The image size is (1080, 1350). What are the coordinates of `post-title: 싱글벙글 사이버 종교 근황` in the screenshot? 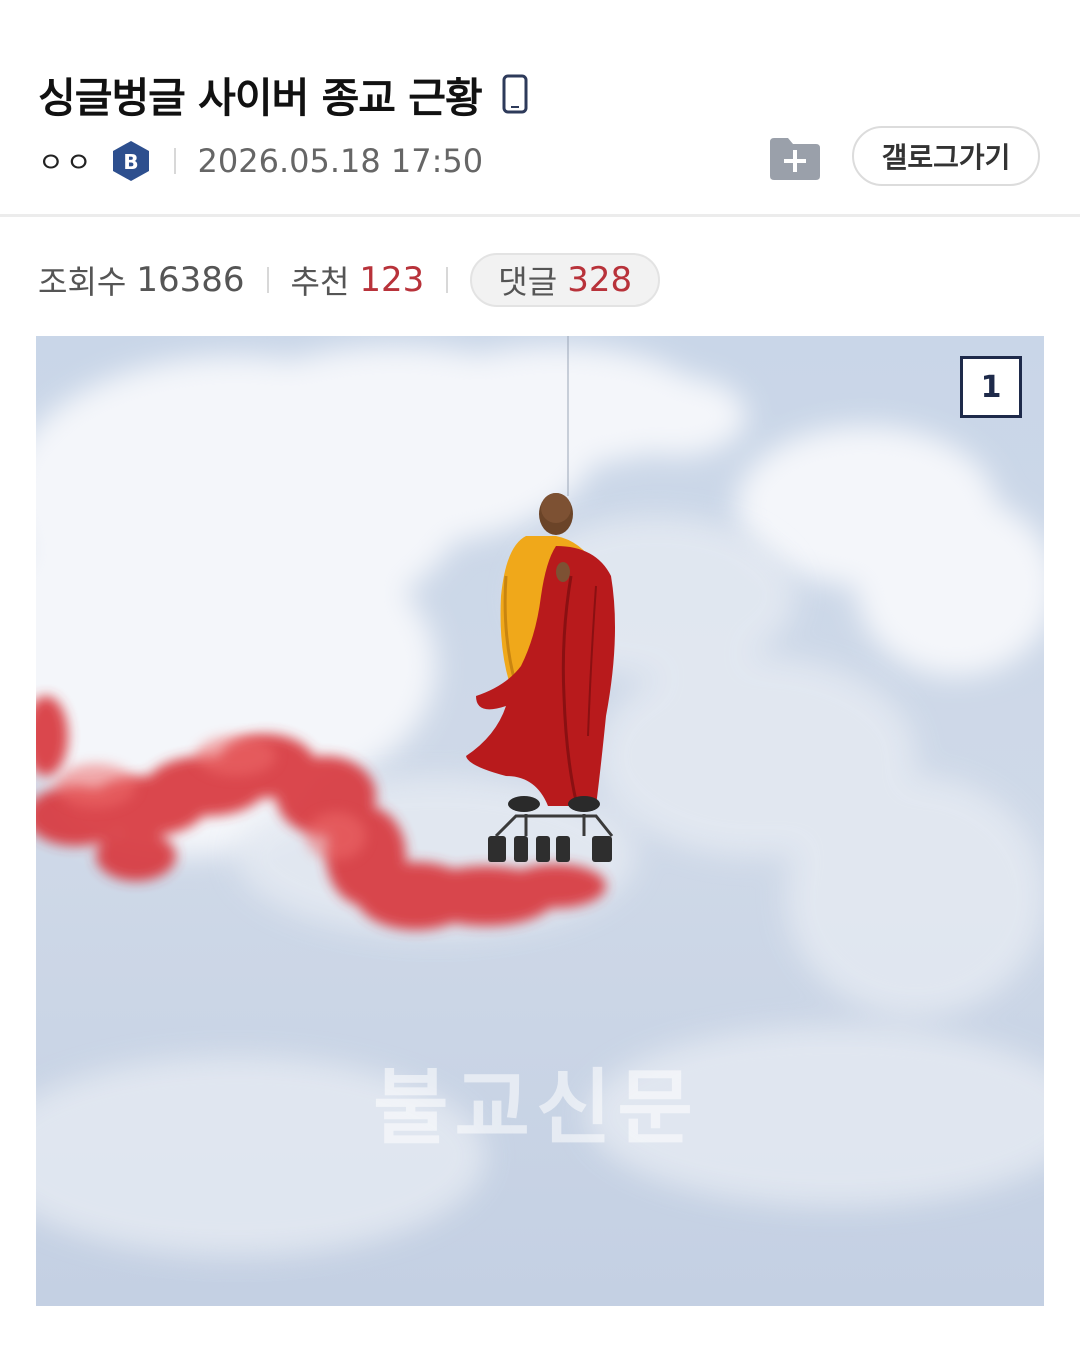 It's located at (260, 98).